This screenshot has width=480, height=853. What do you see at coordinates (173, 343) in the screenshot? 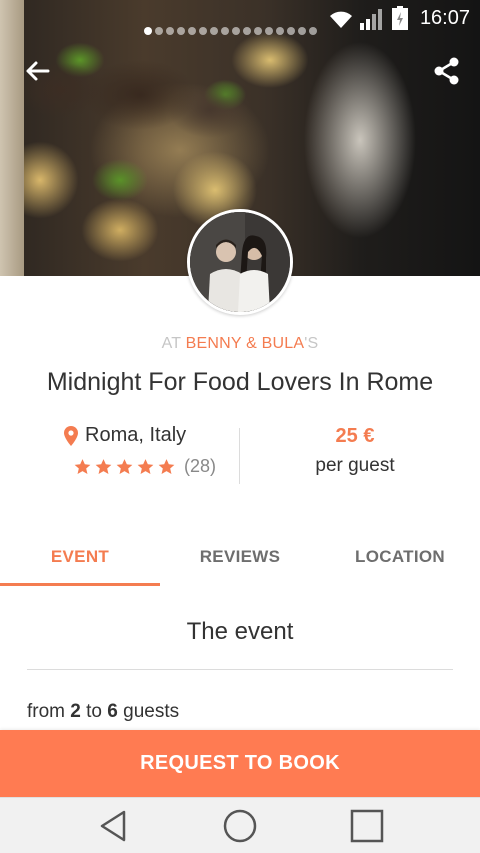
I see `host-prefix: AT` at bounding box center [173, 343].